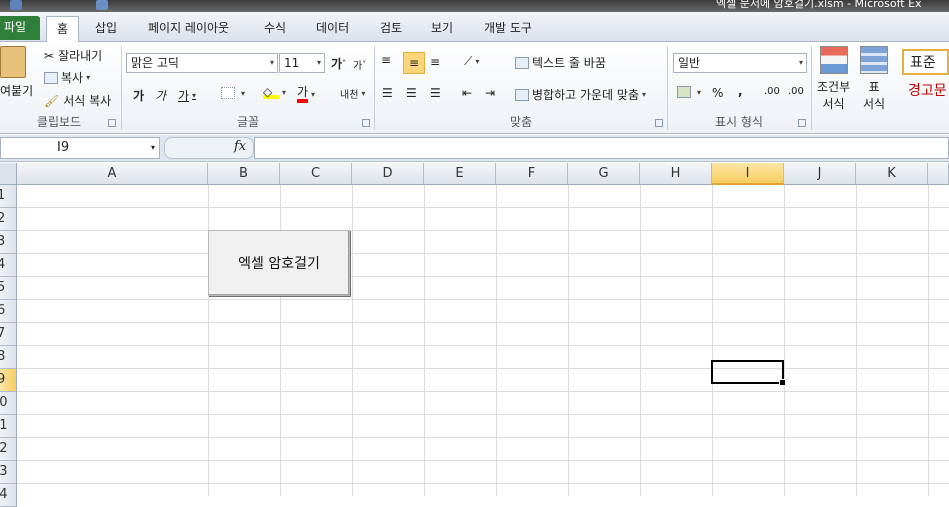 This screenshot has height=507, width=949. What do you see at coordinates (388, 174) in the screenshot?
I see `column-header: D` at bounding box center [388, 174].